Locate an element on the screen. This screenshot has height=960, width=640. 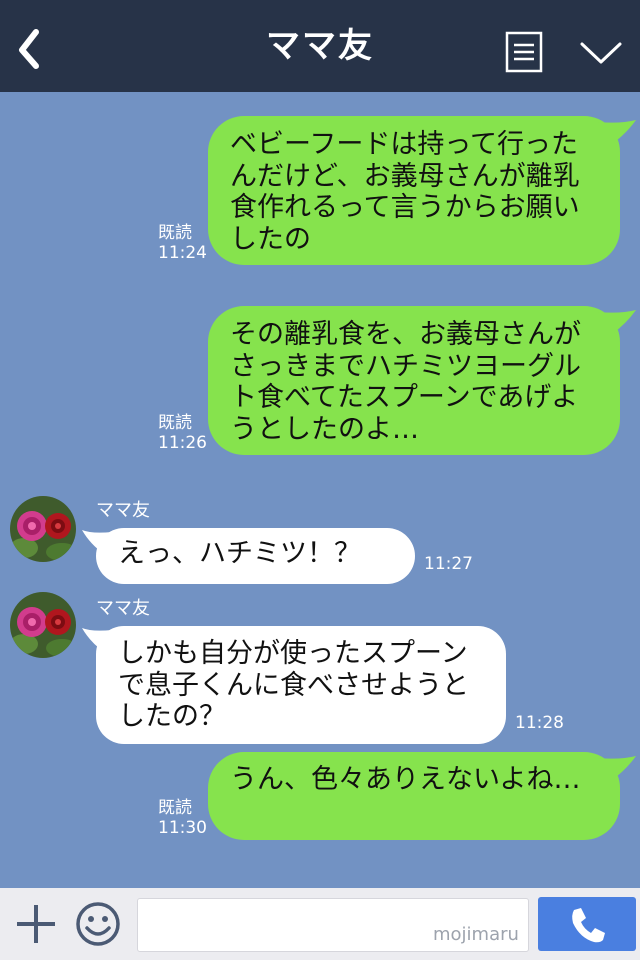
sticker-button is located at coordinates (98, 924).